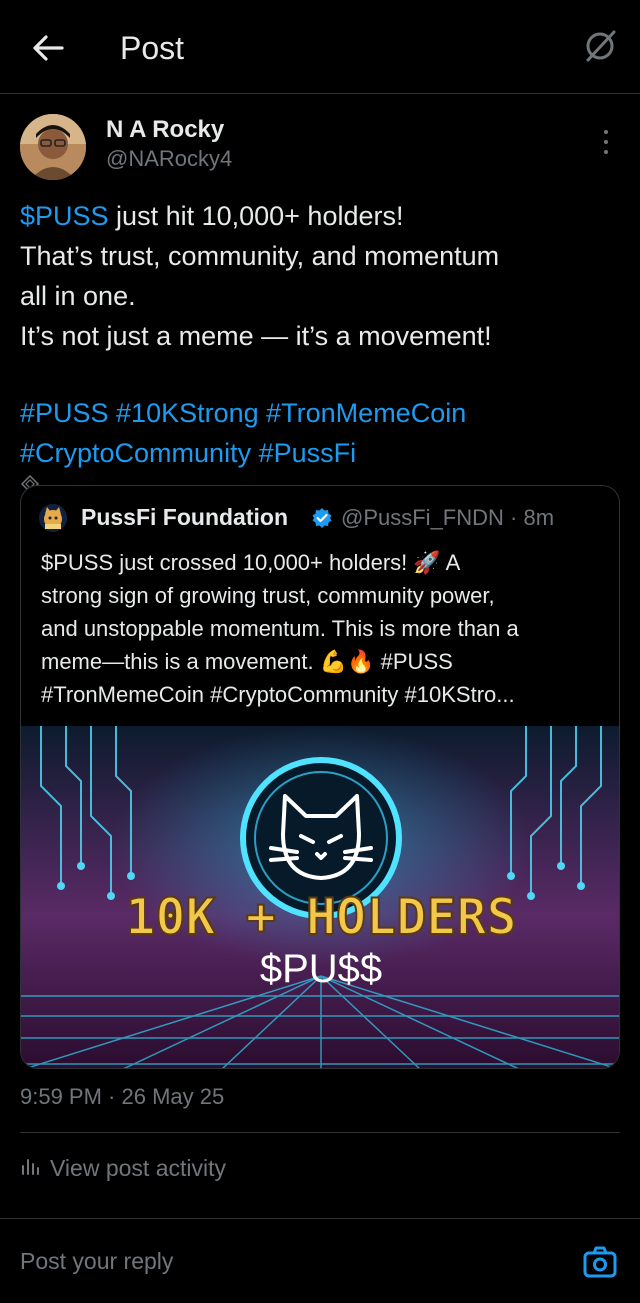 This screenshot has height=1303, width=640. What do you see at coordinates (260, 256) in the screenshot?
I see `post-text-line: That’s trust, community, and momentum` at bounding box center [260, 256].